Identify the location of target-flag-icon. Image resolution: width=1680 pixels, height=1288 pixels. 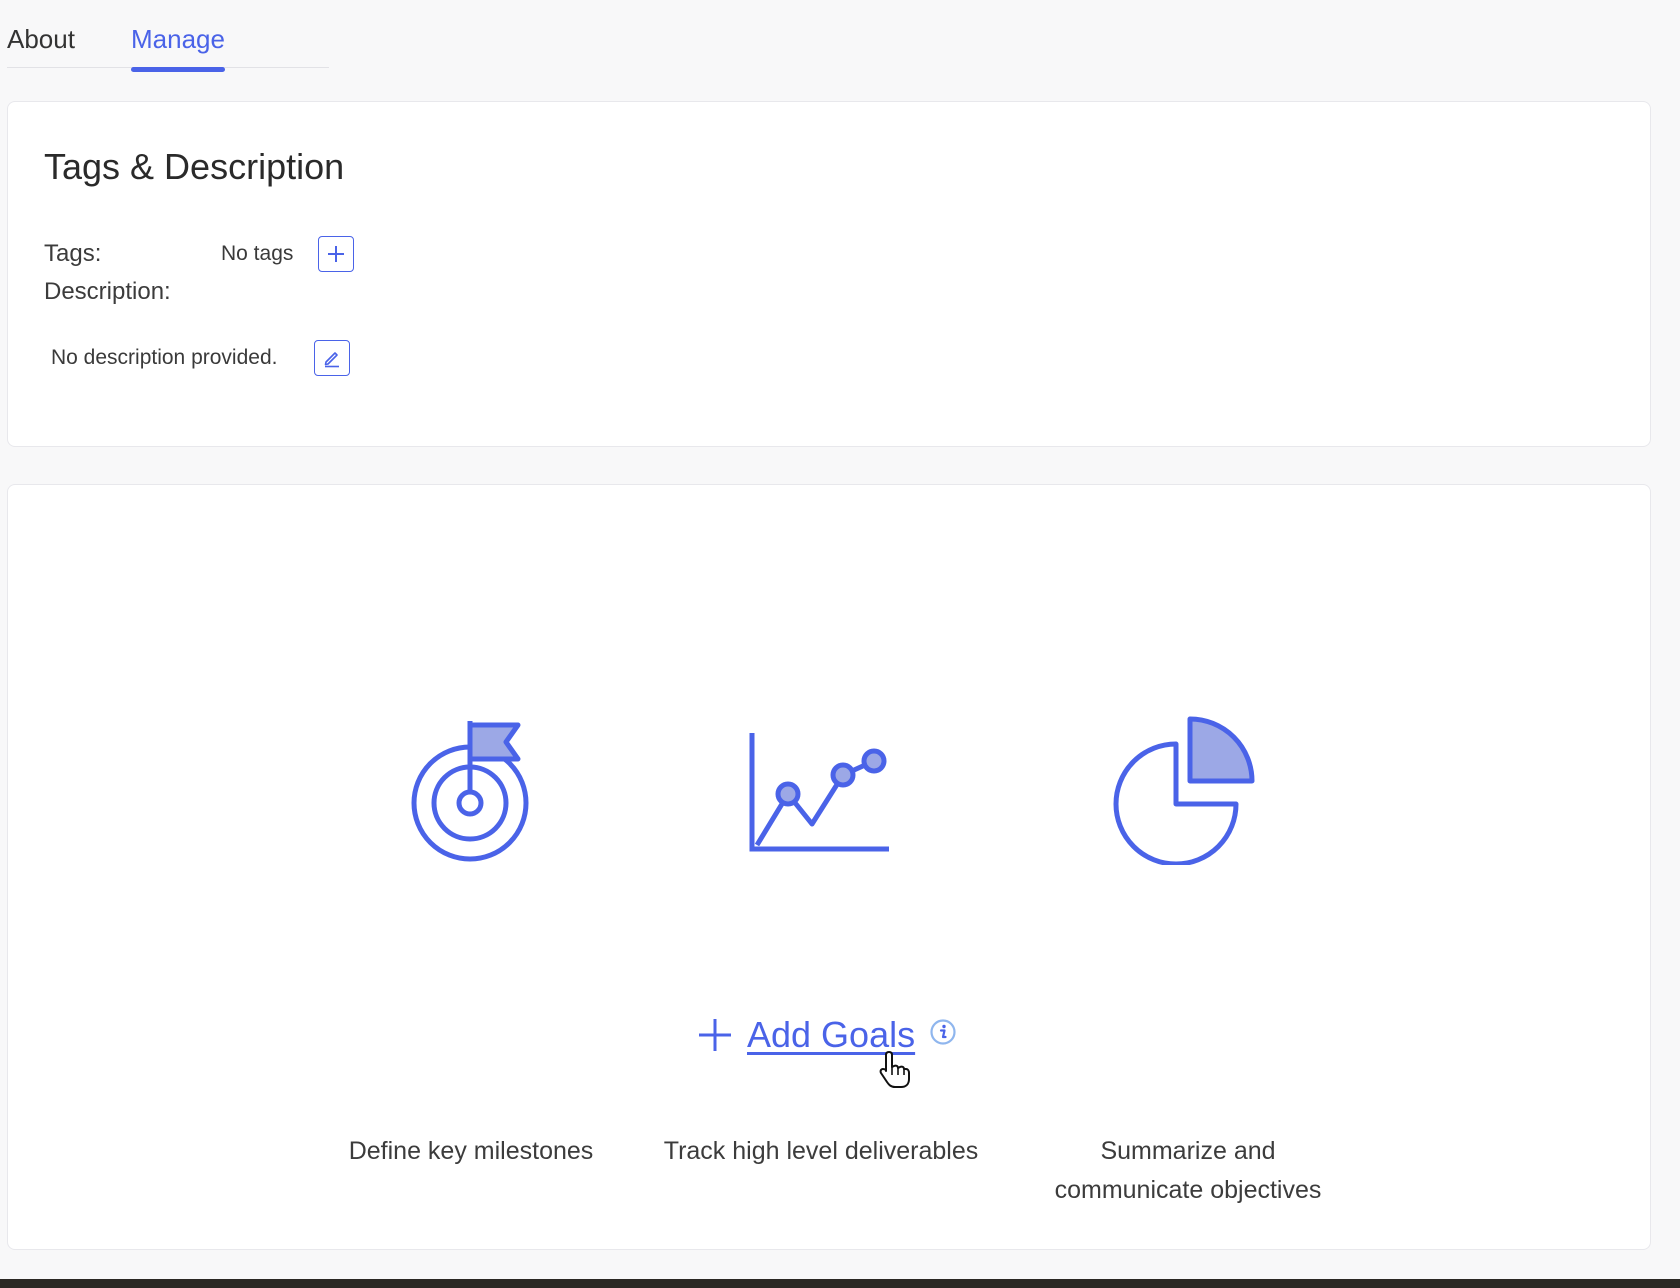
(470, 791).